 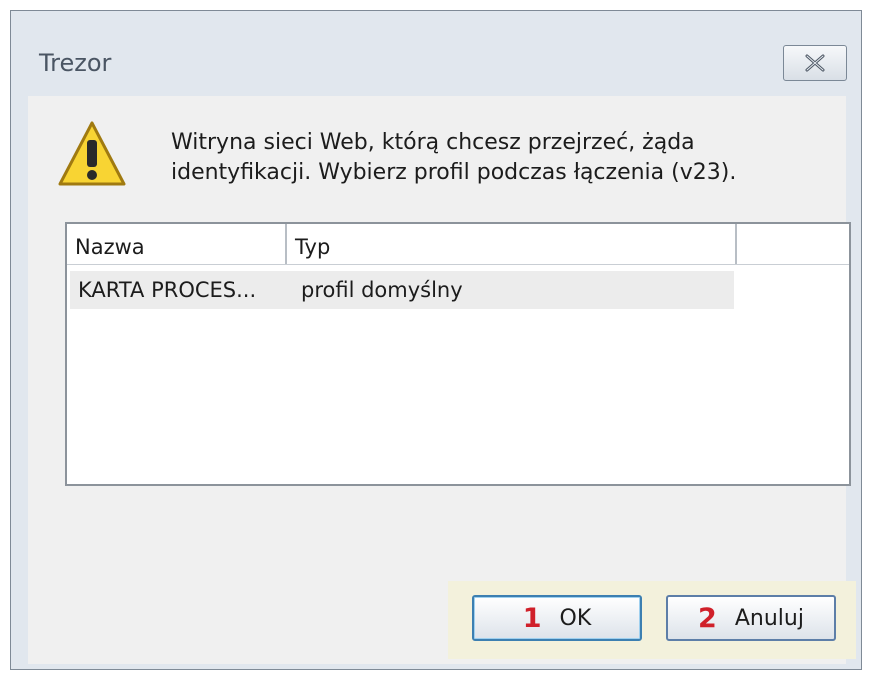 What do you see at coordinates (557, 618) in the screenshot?
I see `ok-button: 1 OK` at bounding box center [557, 618].